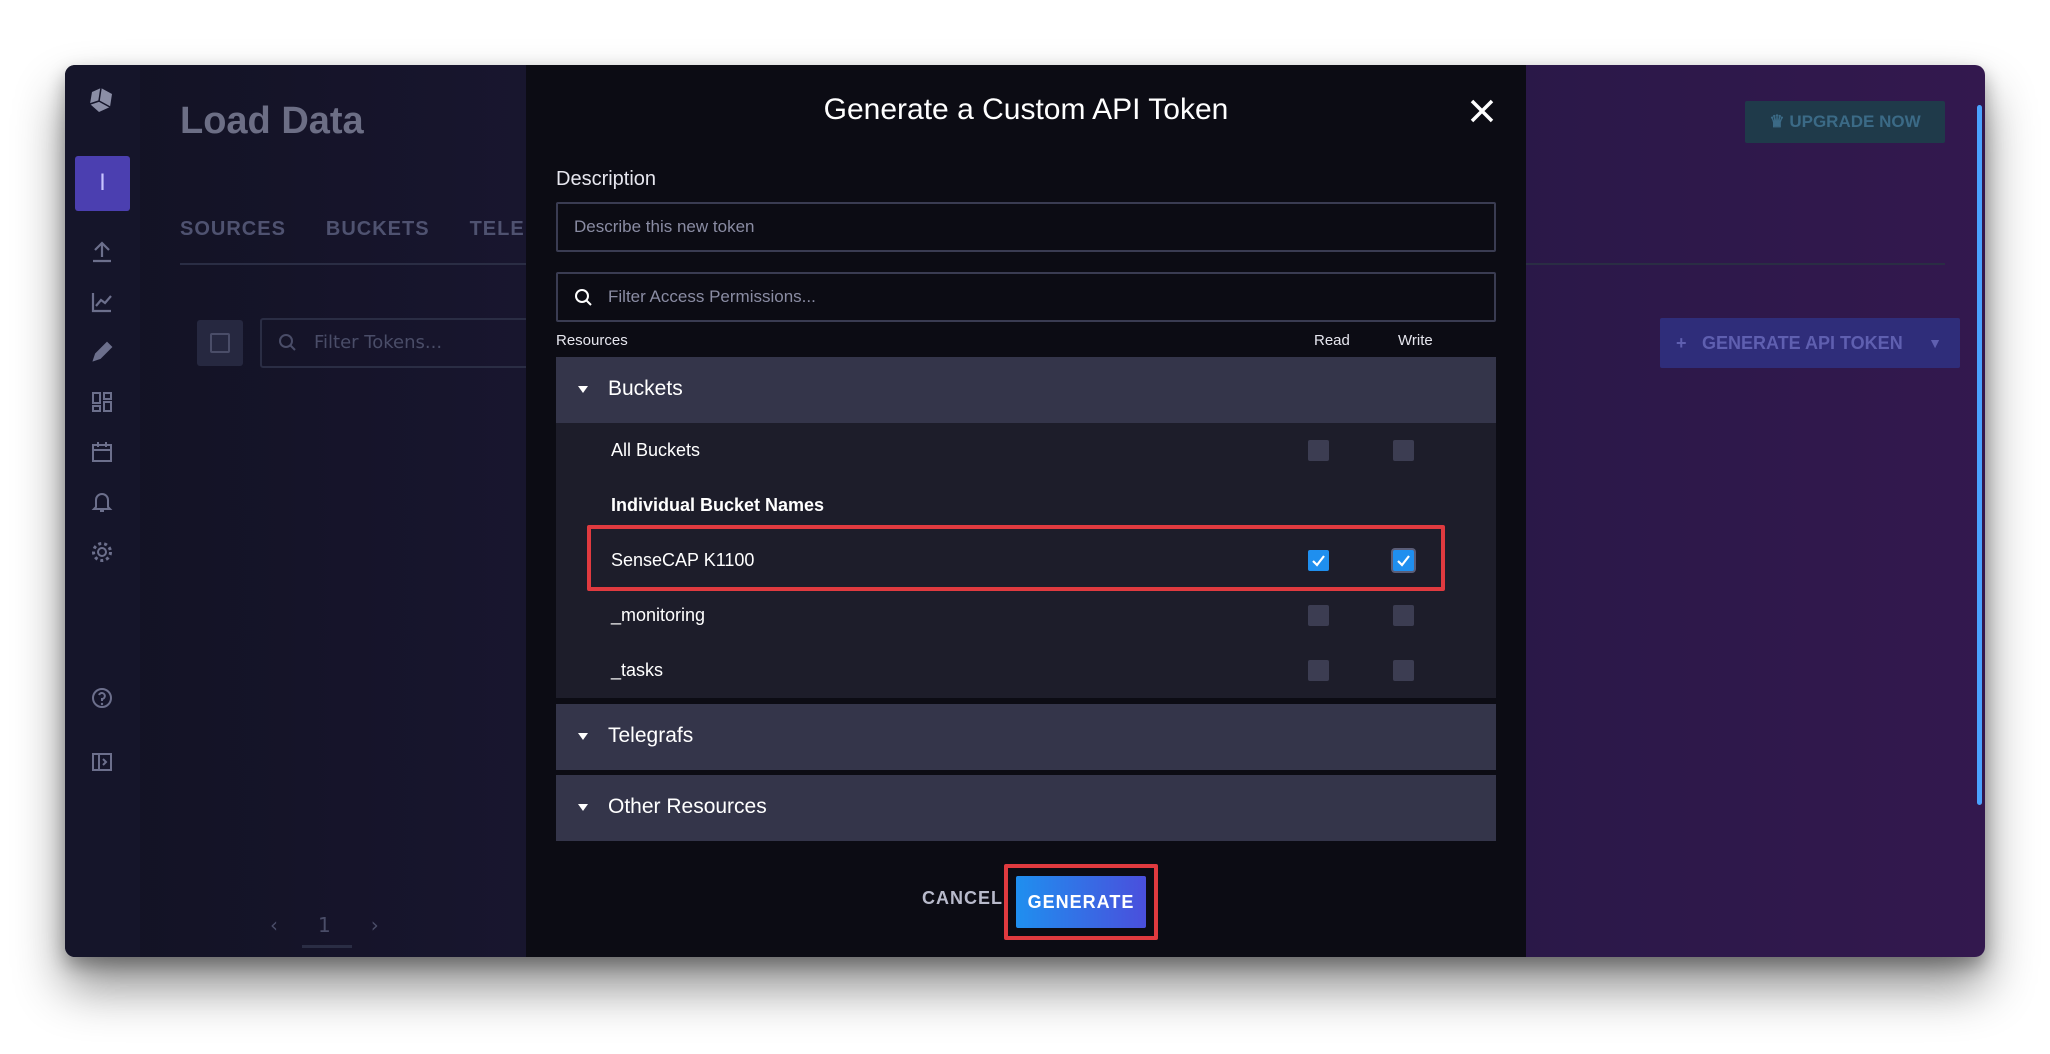  What do you see at coordinates (683, 560) in the screenshot?
I see `resource-label: SenseCAP K1100` at bounding box center [683, 560].